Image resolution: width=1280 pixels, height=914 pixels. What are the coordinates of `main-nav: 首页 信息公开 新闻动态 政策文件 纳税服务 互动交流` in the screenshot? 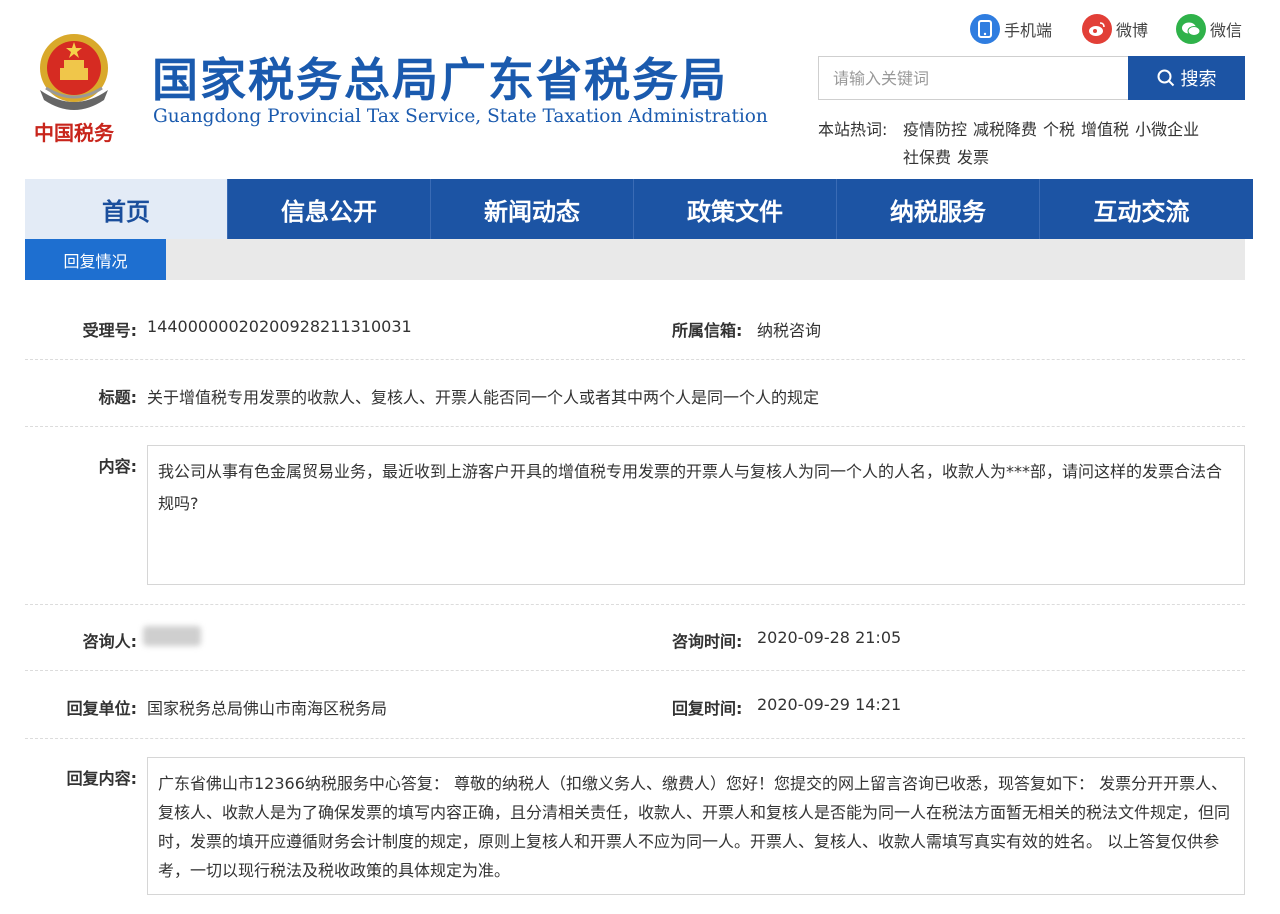 It's located at (639, 209).